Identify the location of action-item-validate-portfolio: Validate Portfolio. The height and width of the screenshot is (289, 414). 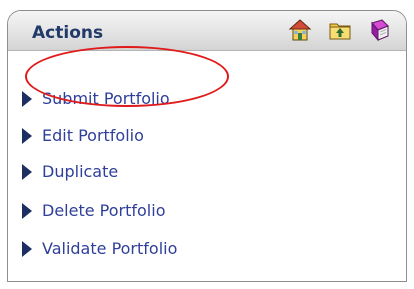
(99, 249).